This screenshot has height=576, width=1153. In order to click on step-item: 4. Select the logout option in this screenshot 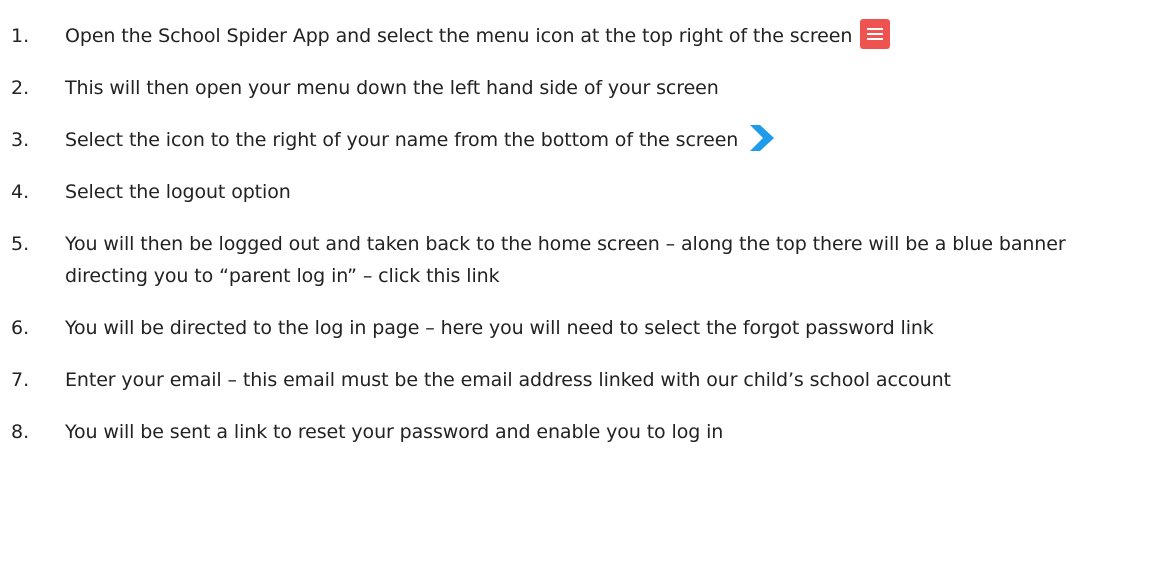, I will do `click(576, 192)`.